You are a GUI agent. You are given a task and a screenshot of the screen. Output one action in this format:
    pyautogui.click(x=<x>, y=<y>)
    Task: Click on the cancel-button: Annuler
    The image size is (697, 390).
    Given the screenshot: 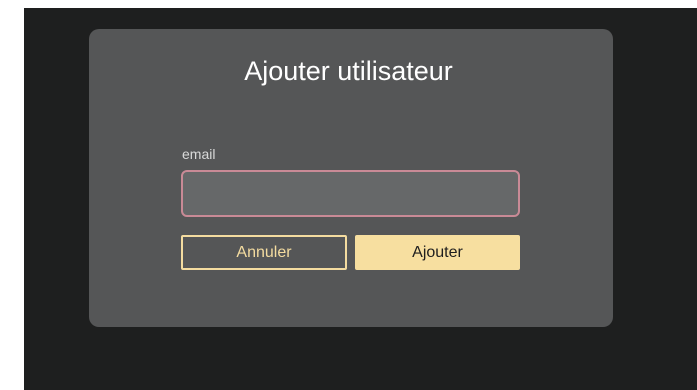 What is the action you would take?
    pyautogui.click(x=264, y=252)
    